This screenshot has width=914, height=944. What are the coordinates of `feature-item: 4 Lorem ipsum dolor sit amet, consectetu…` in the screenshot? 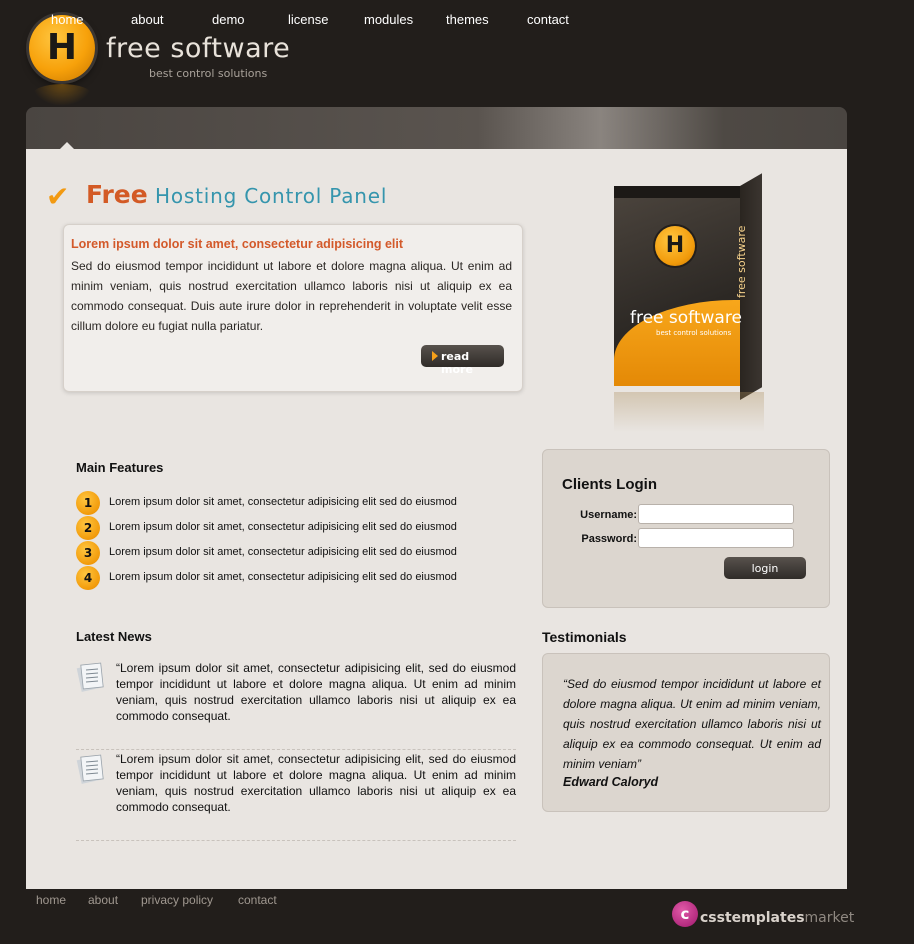 It's located at (286, 578).